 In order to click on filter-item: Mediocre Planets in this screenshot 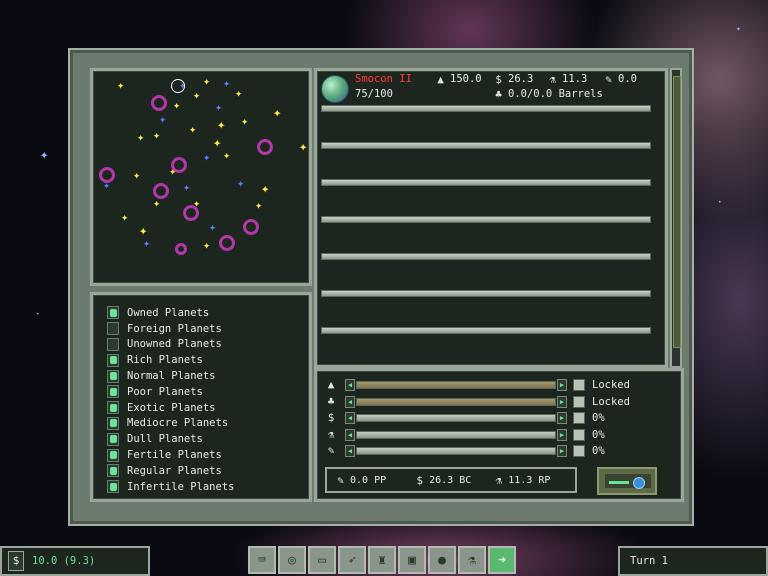, I will do `click(170, 424)`.